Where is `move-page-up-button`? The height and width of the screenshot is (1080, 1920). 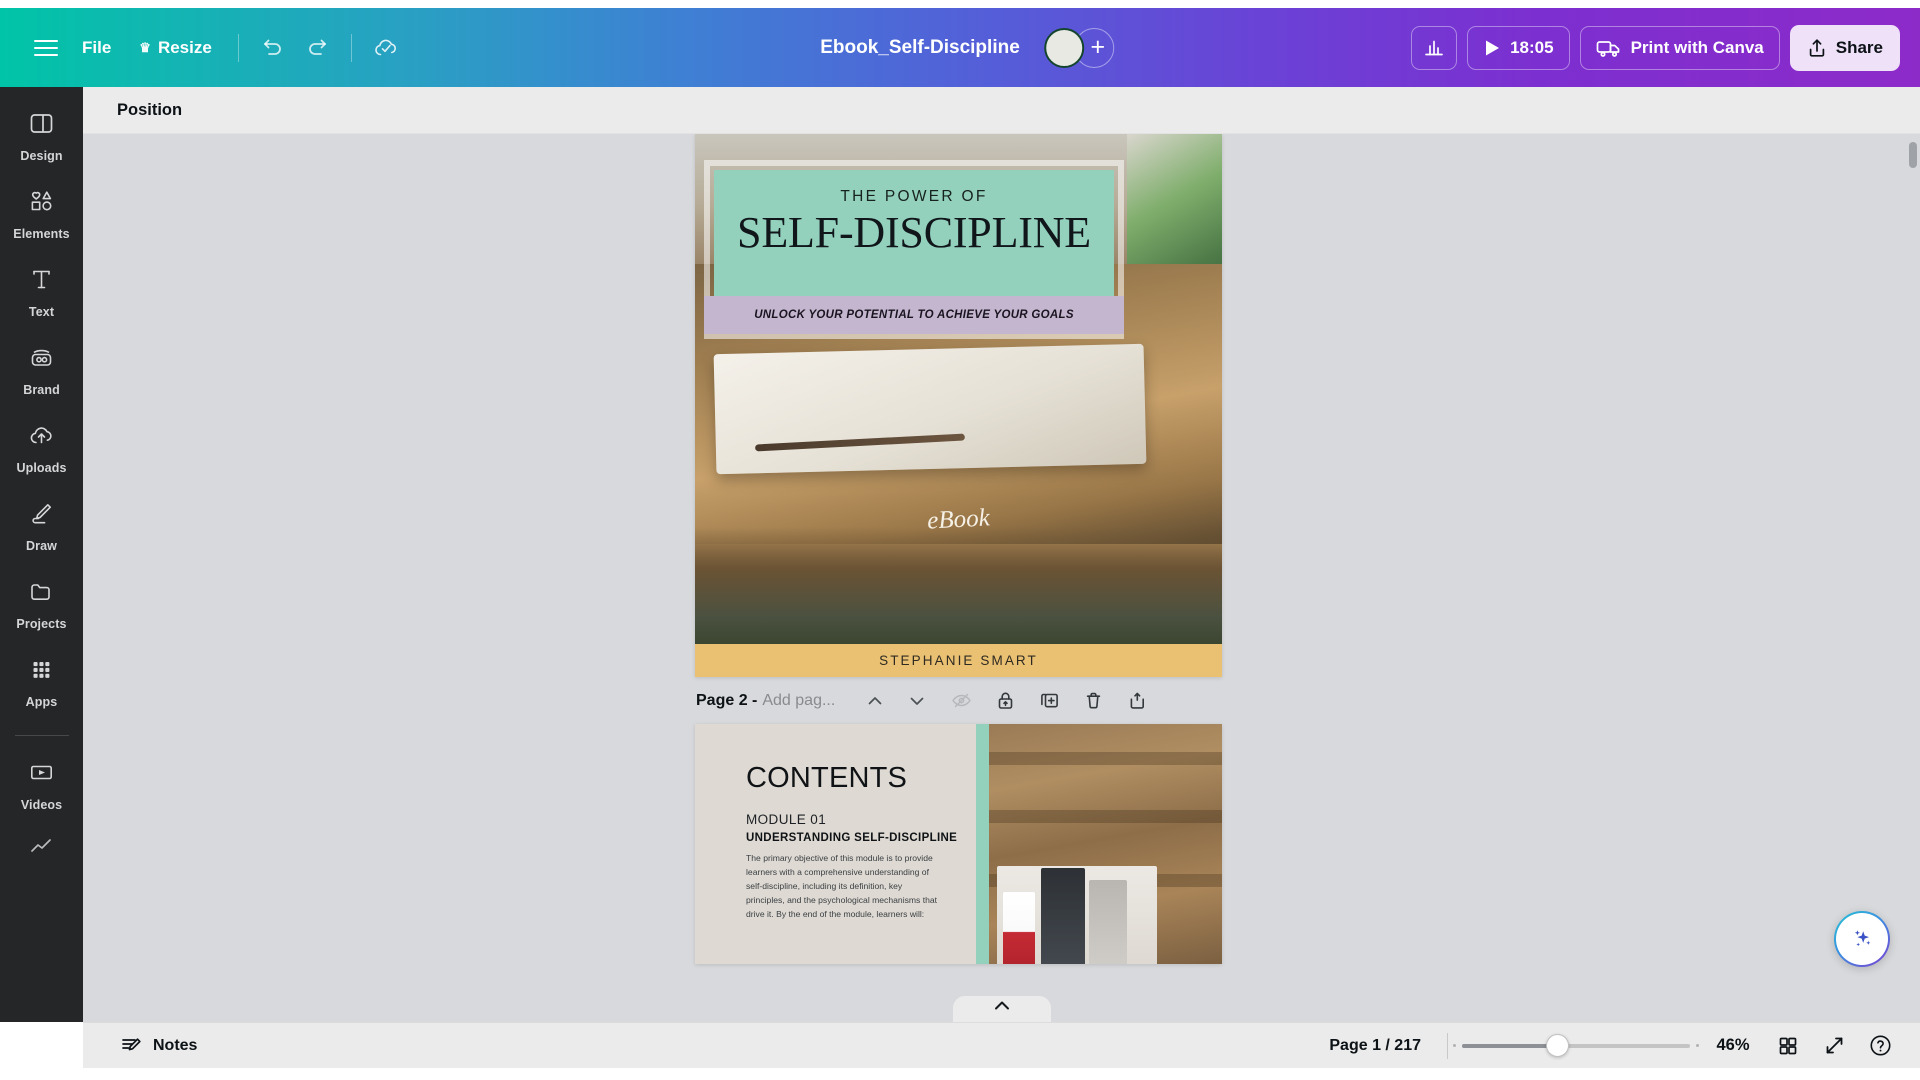 move-page-up-button is located at coordinates (875, 701).